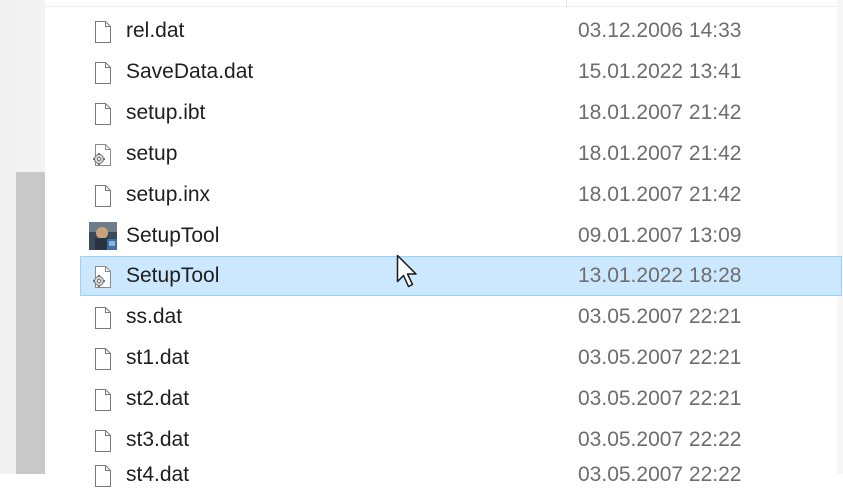  I want to click on file-name: setup, so click(152, 153).